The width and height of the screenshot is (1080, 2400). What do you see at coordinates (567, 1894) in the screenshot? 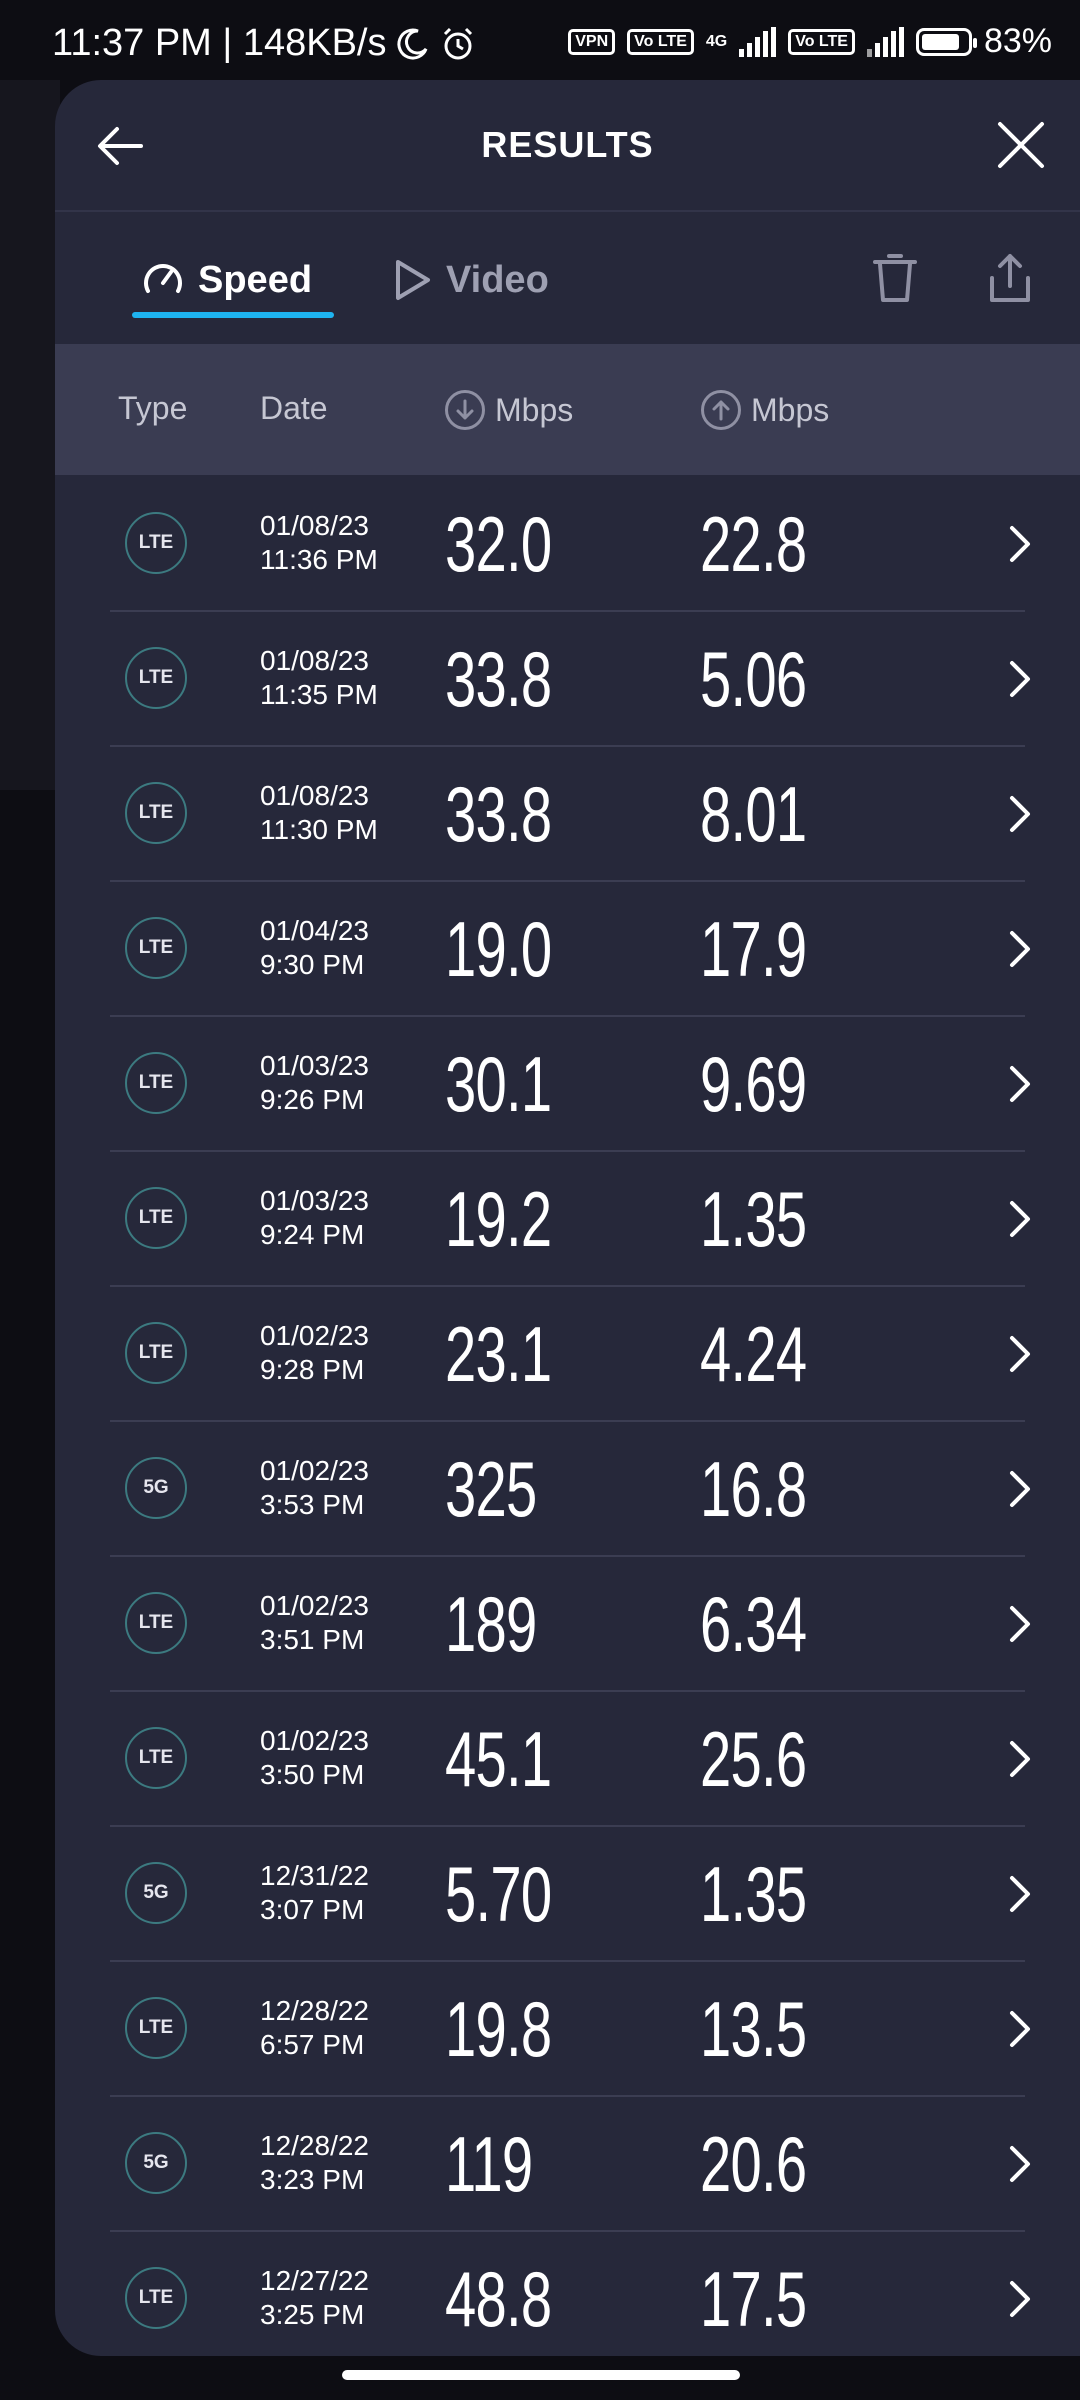
I see `result-row: 5G 12/31/22 3:07 PM 5.70 1.35` at bounding box center [567, 1894].